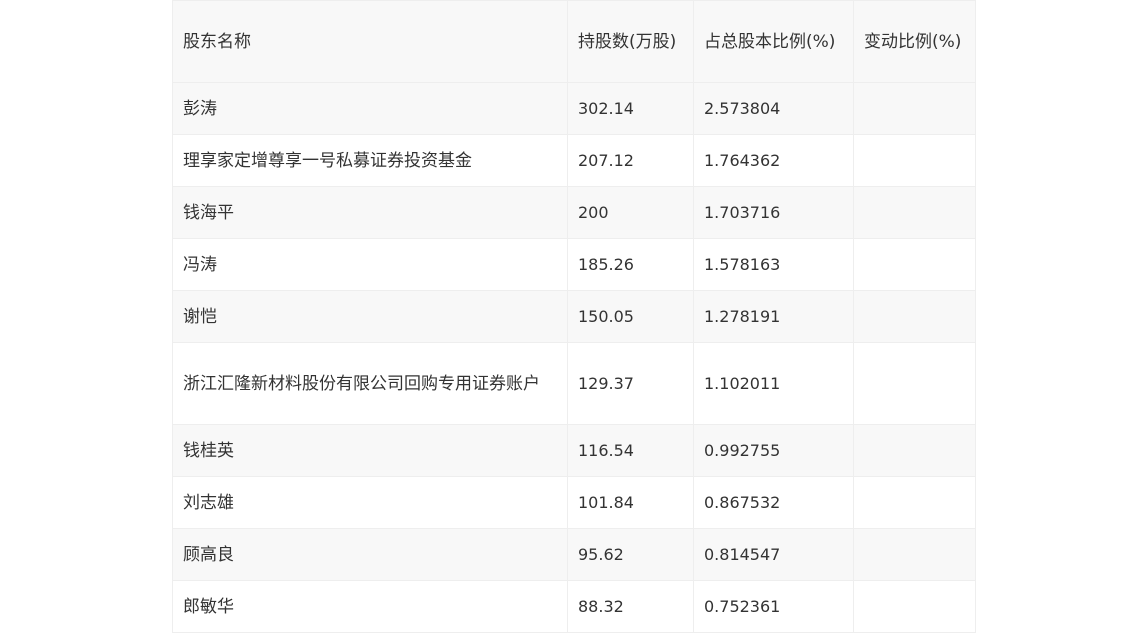 The height and width of the screenshot is (635, 1147). I want to click on cell-shares: 207.12, so click(630, 160).